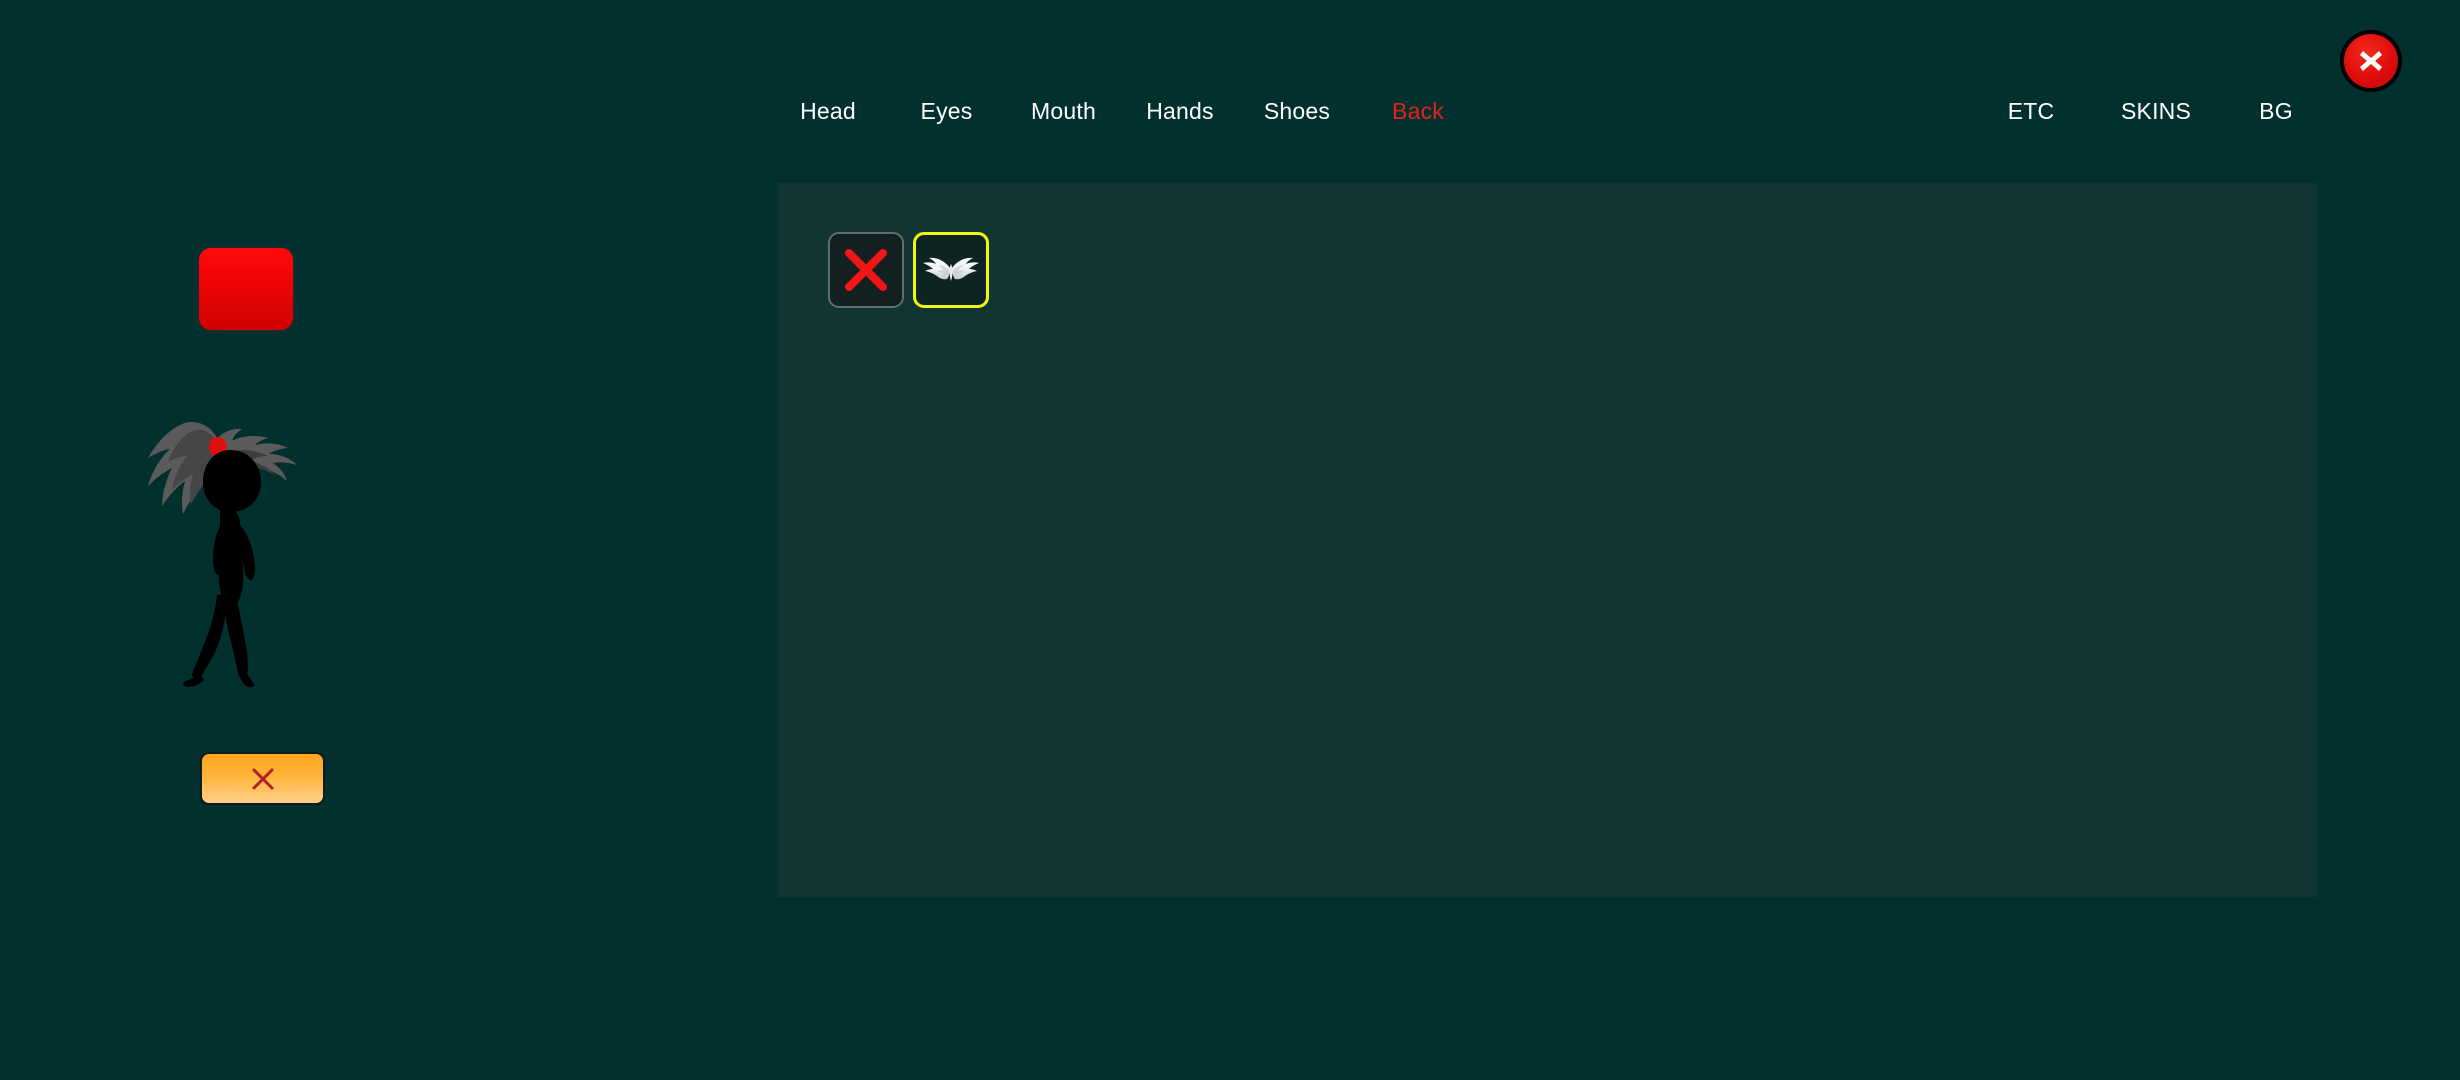 The height and width of the screenshot is (1080, 2460). I want to click on item-slot-none, so click(866, 270).